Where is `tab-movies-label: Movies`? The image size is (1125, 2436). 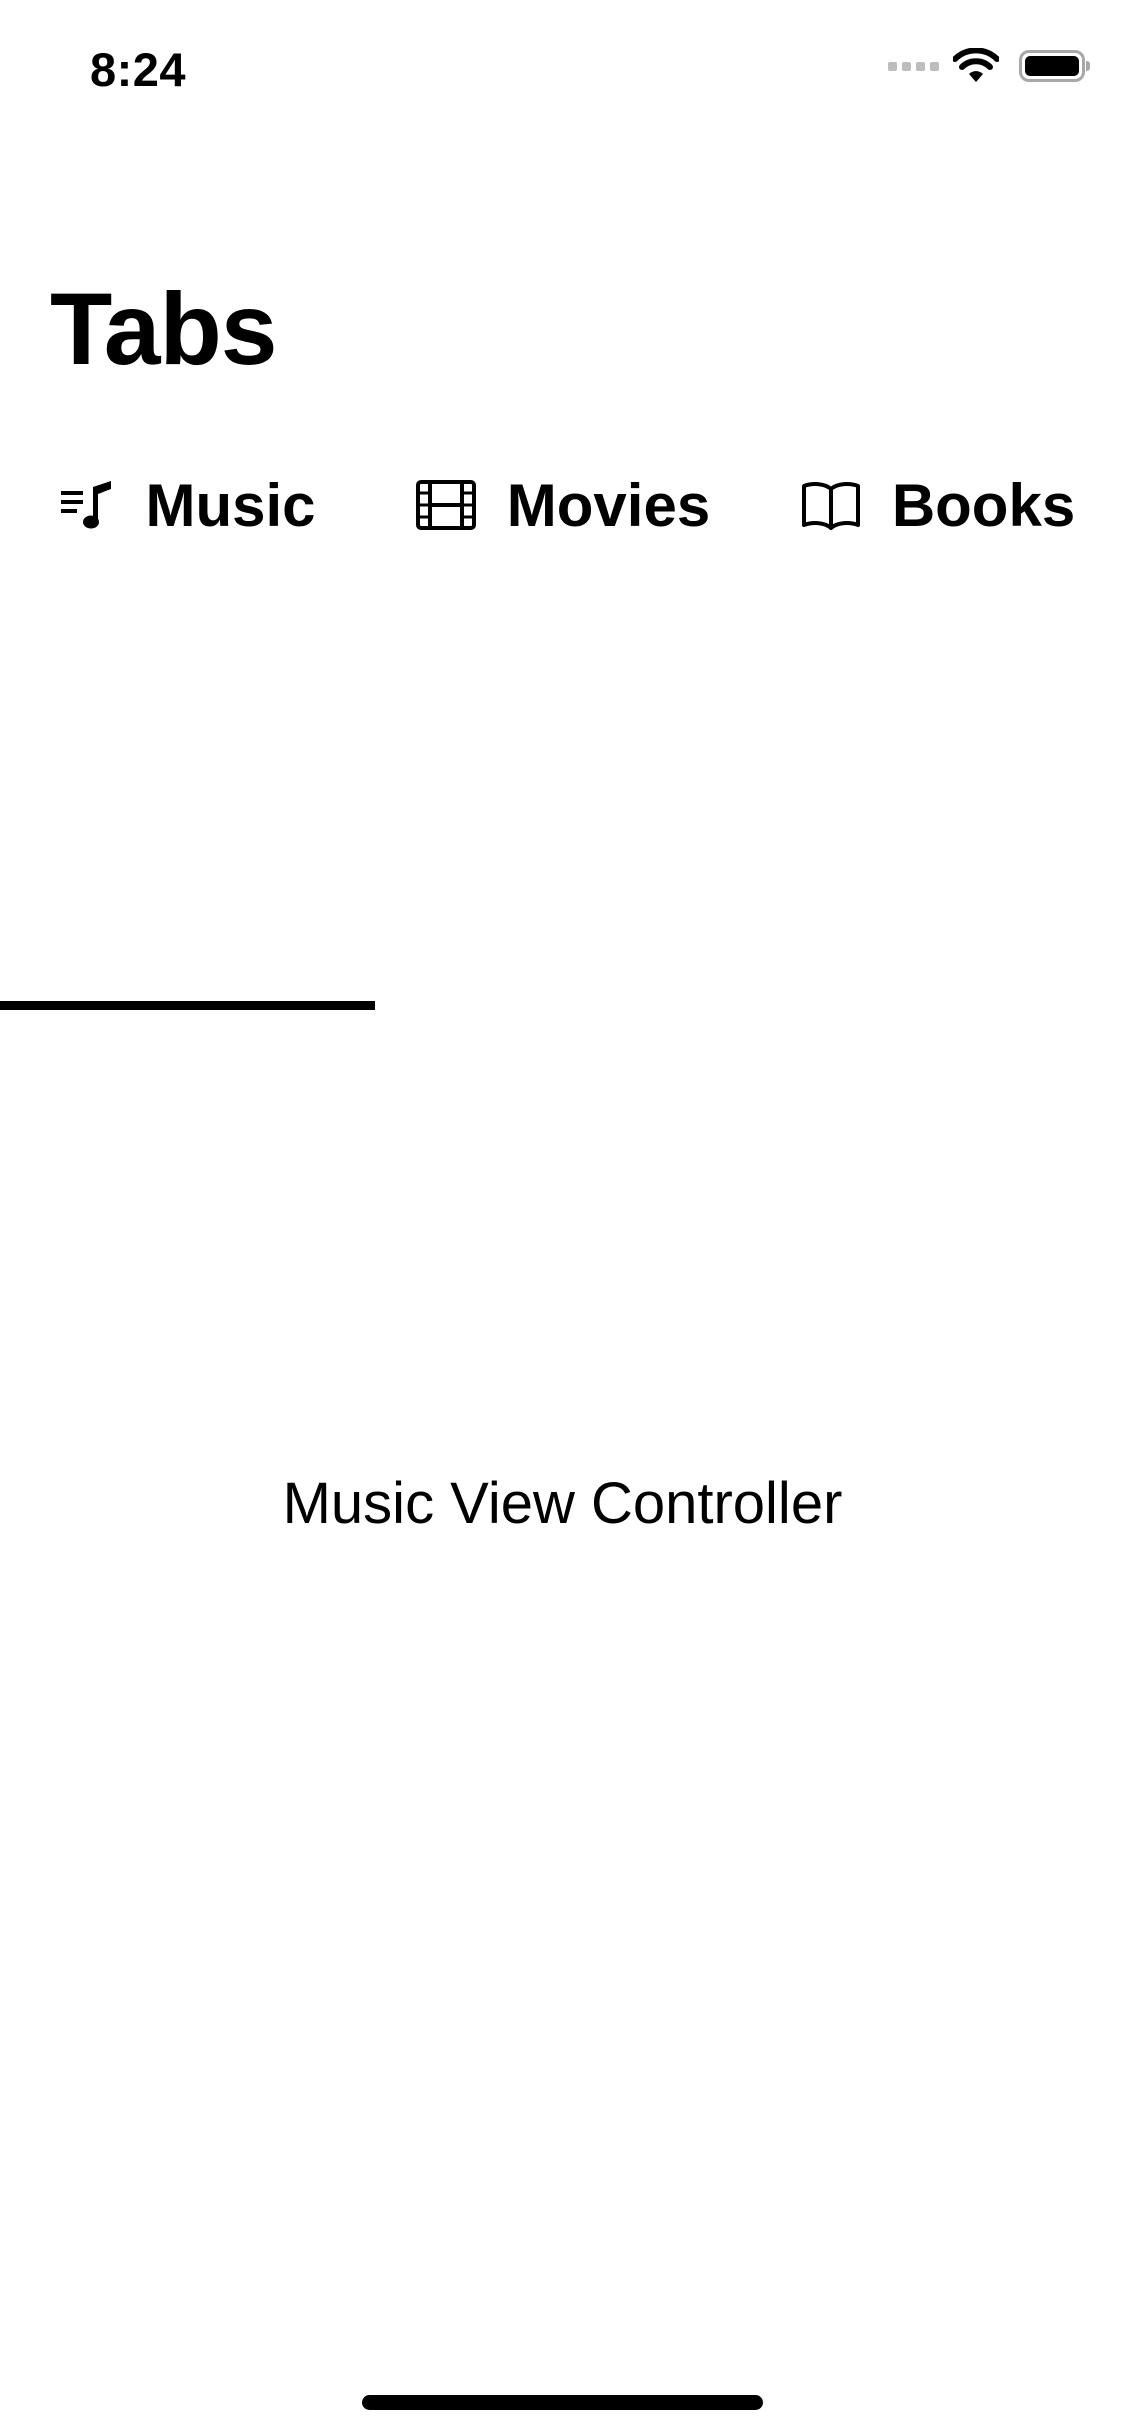 tab-movies-label: Movies is located at coordinates (608, 505).